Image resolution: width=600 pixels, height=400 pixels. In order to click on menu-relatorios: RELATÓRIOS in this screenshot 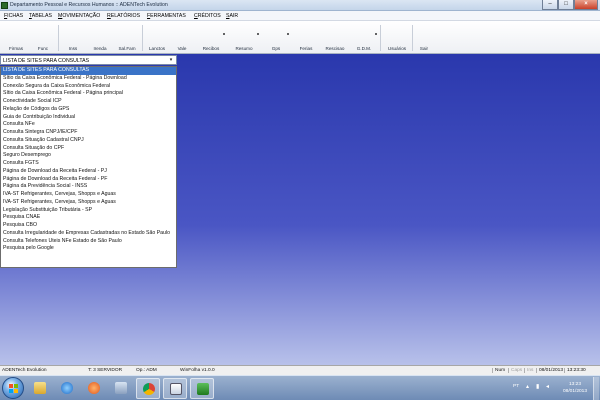, I will do `click(123, 16)`.